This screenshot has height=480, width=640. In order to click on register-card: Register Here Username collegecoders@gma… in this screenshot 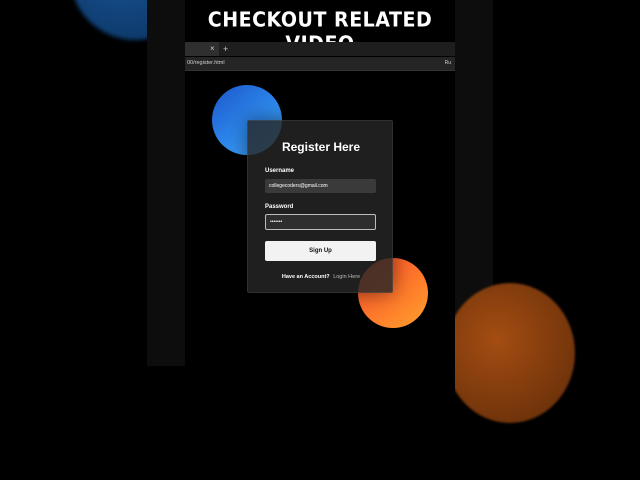, I will do `click(320, 206)`.